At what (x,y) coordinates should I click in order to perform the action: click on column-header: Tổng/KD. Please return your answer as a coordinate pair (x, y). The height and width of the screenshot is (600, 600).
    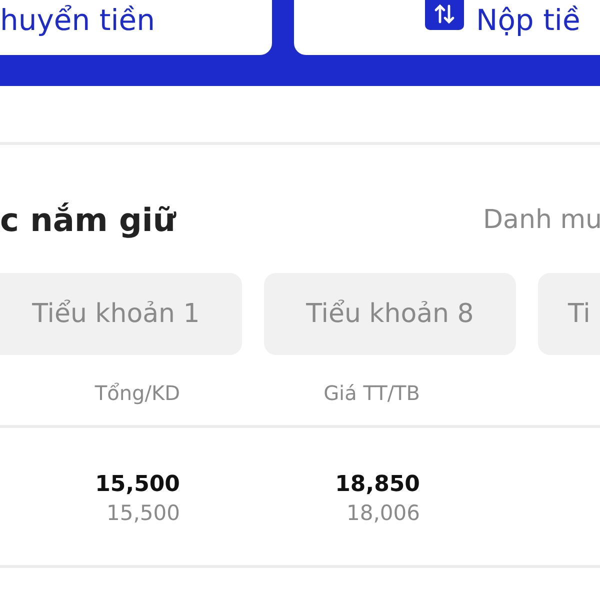
    Looking at the image, I should click on (137, 393).